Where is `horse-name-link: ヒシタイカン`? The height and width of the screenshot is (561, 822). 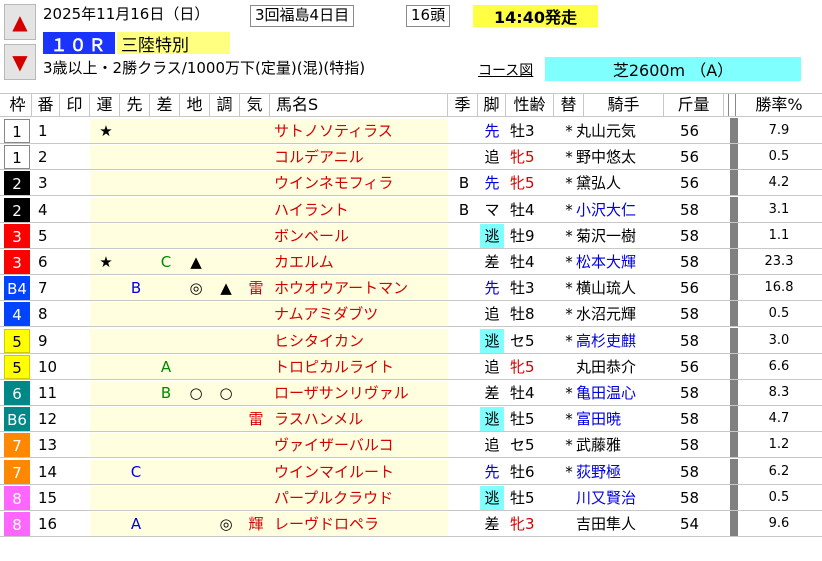 horse-name-link: ヒシタイカン is located at coordinates (360, 341).